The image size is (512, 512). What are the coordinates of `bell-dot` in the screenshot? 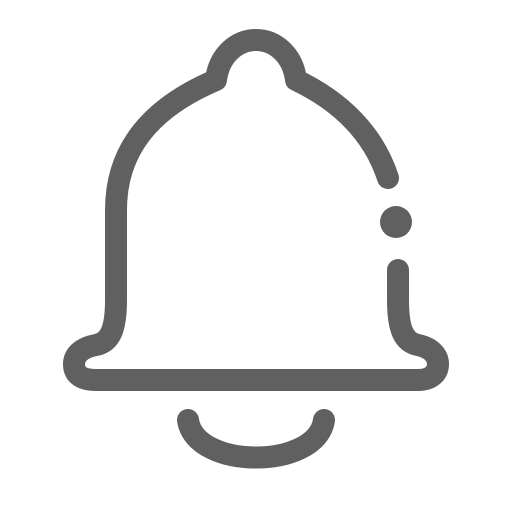 It's located at (396, 222).